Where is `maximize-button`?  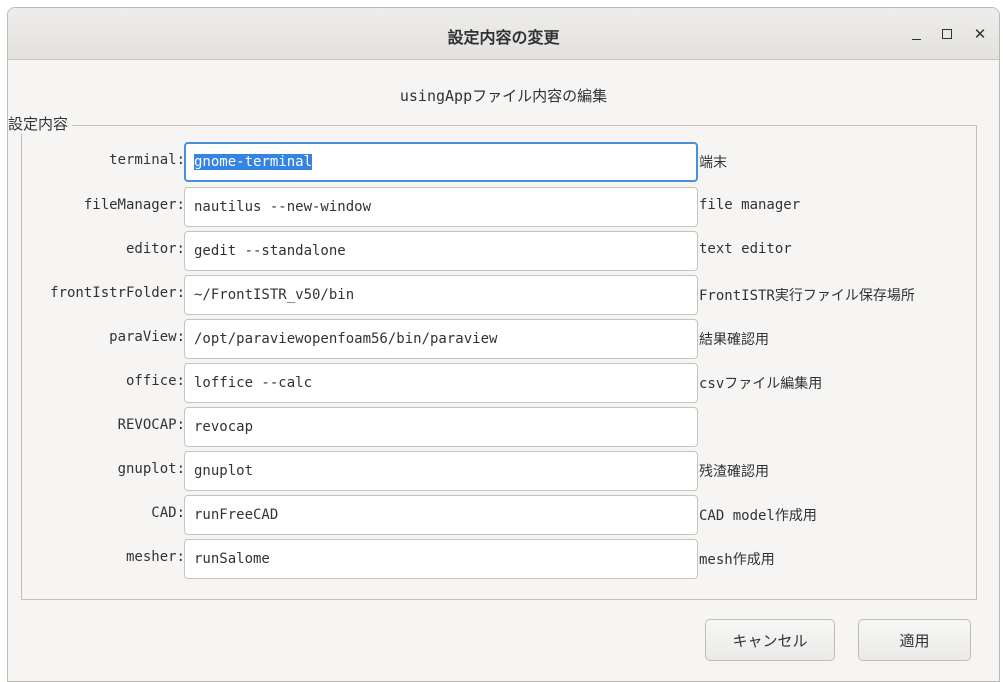
maximize-button is located at coordinates (947, 34).